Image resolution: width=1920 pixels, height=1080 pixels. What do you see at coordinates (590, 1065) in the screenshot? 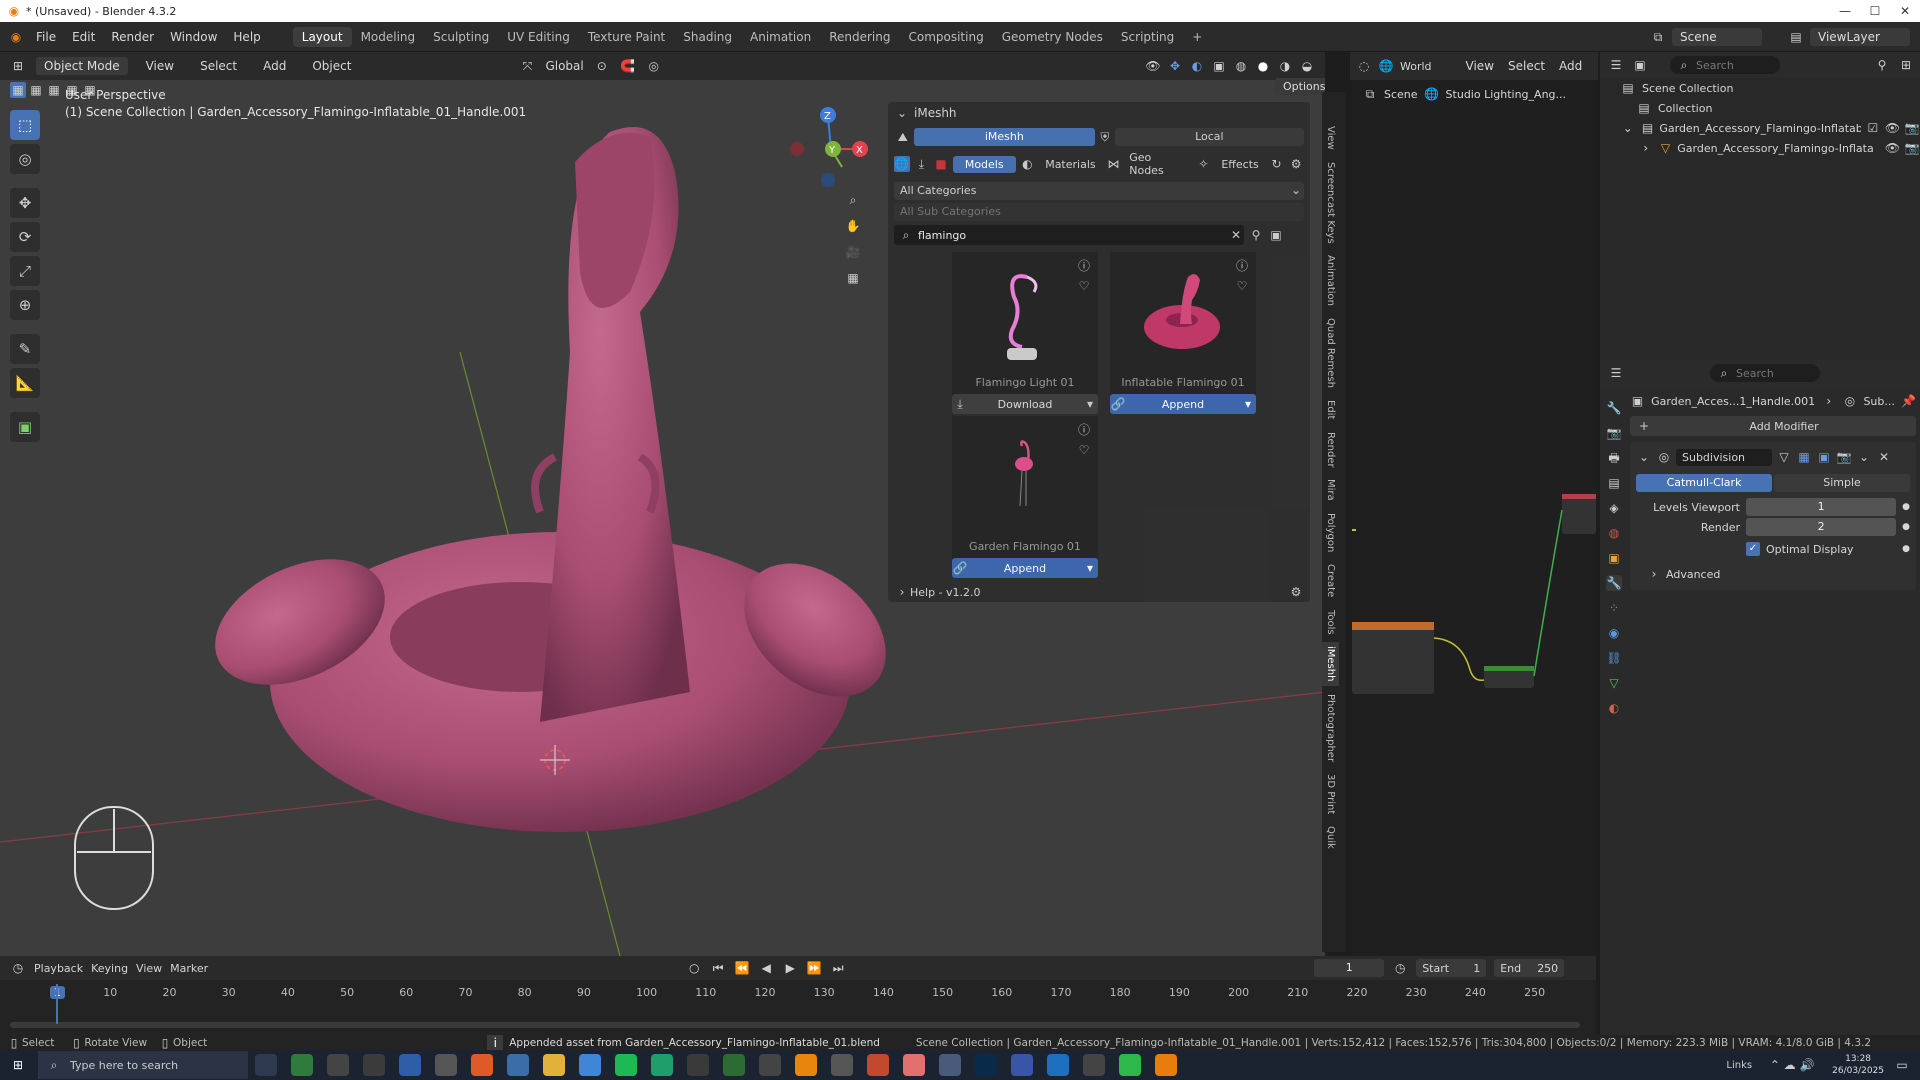
I see `browser-icon` at bounding box center [590, 1065].